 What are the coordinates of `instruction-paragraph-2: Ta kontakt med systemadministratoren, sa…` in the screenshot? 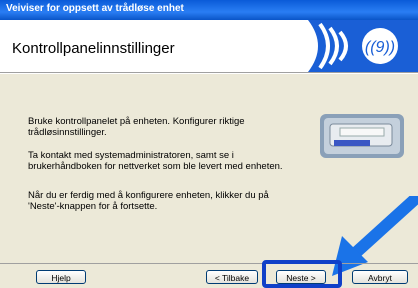 It's located at (155, 161).